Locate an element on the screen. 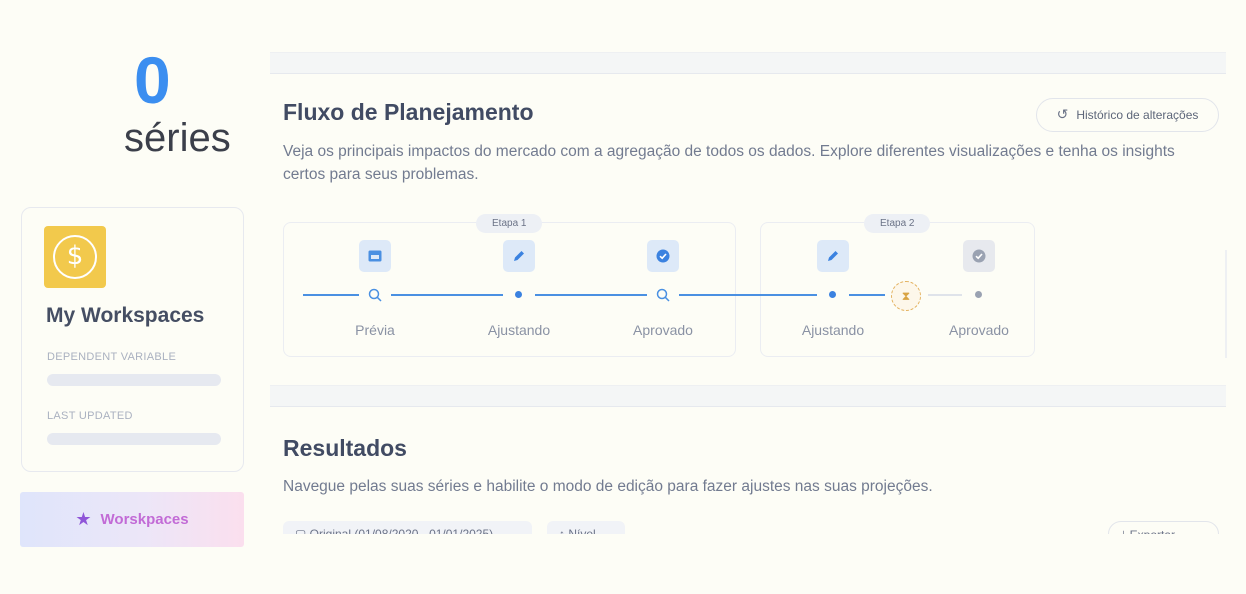 This screenshot has height=594, width=1246. preview-step-button is located at coordinates (375, 256).